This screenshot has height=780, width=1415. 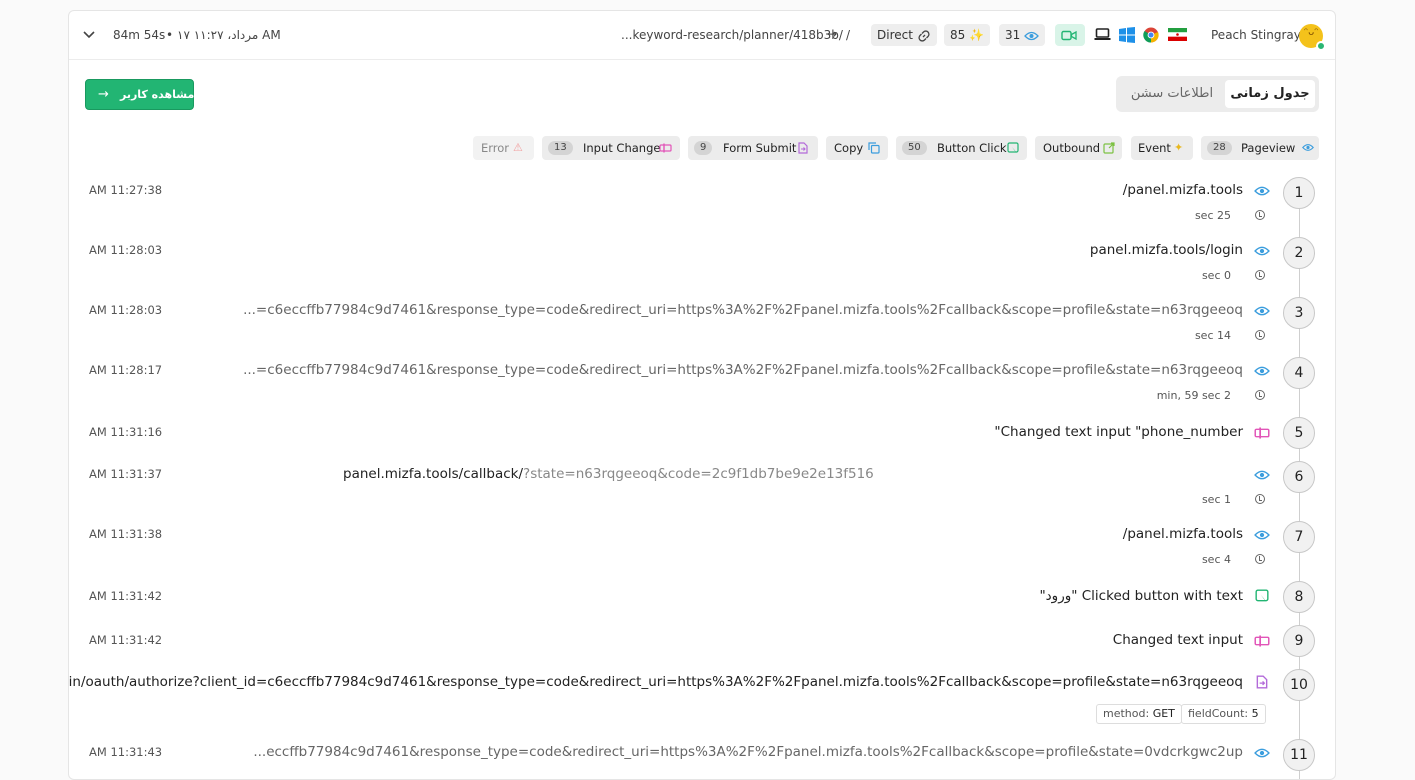 I want to click on source-badge: Direct, so click(x=904, y=35).